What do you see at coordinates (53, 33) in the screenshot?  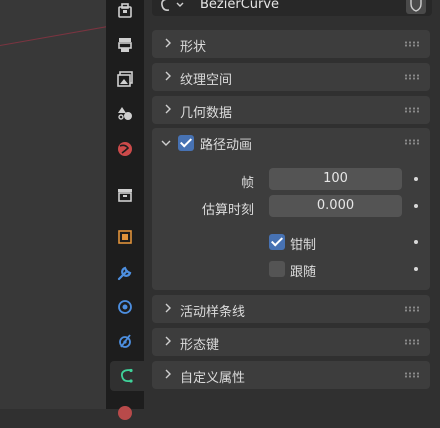 I see `viewport-axis-line` at bounding box center [53, 33].